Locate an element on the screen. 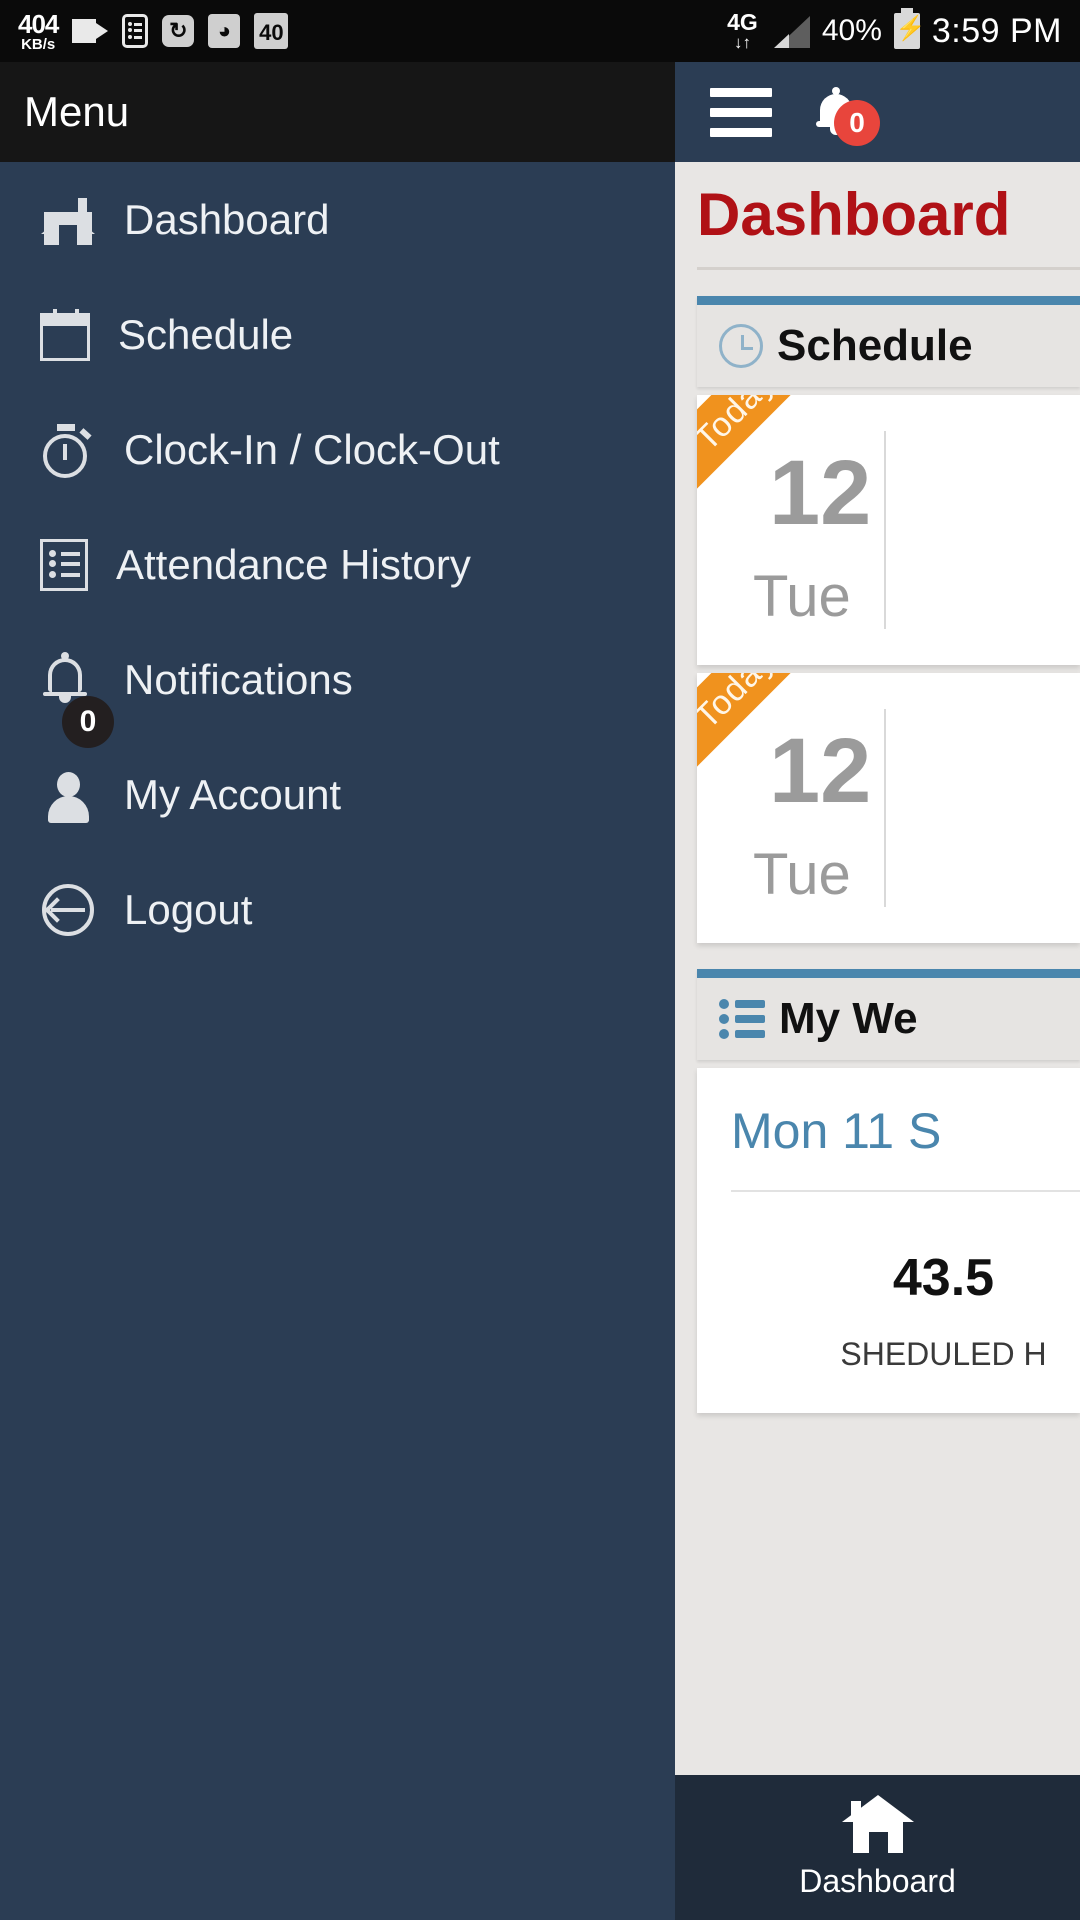 The image size is (1080, 1920). sidebar-item-label: Schedule is located at coordinates (206, 334).